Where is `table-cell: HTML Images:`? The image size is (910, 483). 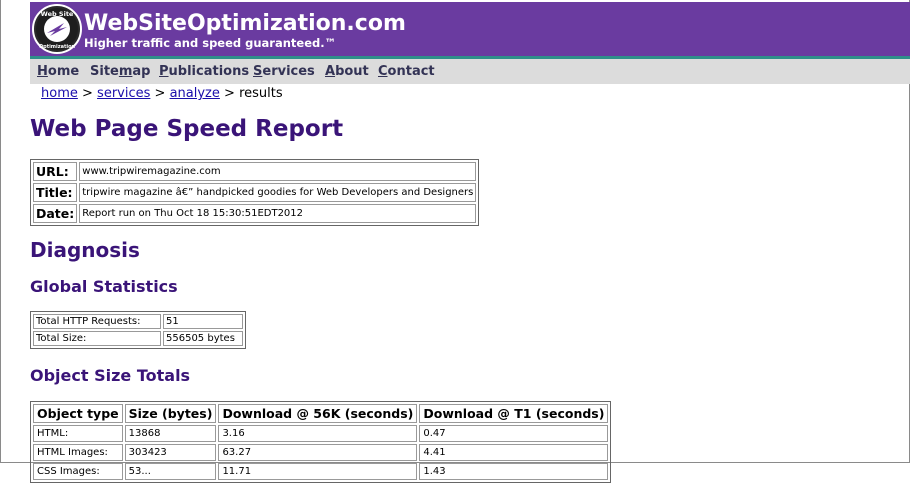 table-cell: HTML Images: is located at coordinates (78, 452).